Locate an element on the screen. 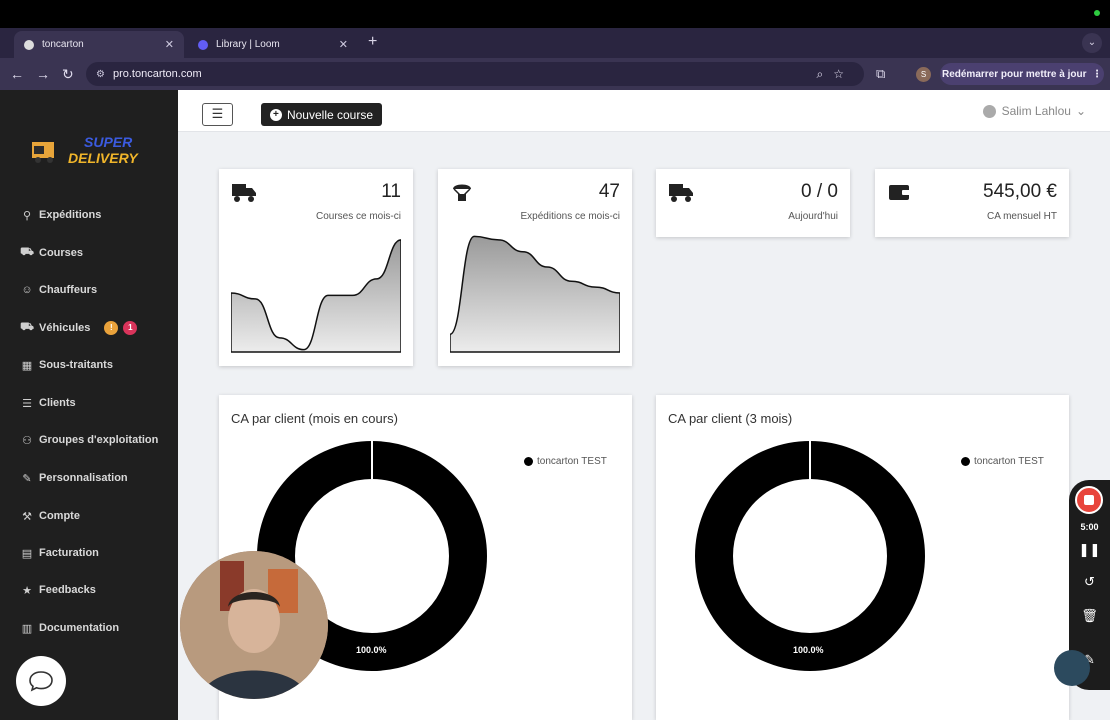  stat-label: Courses ce mois-ci is located at coordinates (358, 216).